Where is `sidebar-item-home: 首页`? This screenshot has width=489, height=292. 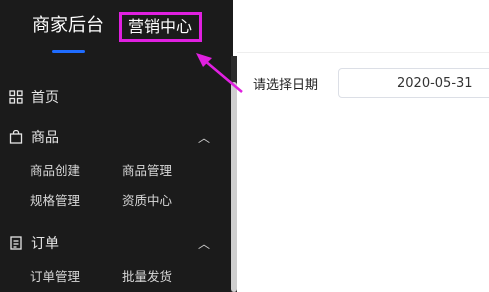
sidebar-item-home: 首页 is located at coordinates (116, 97).